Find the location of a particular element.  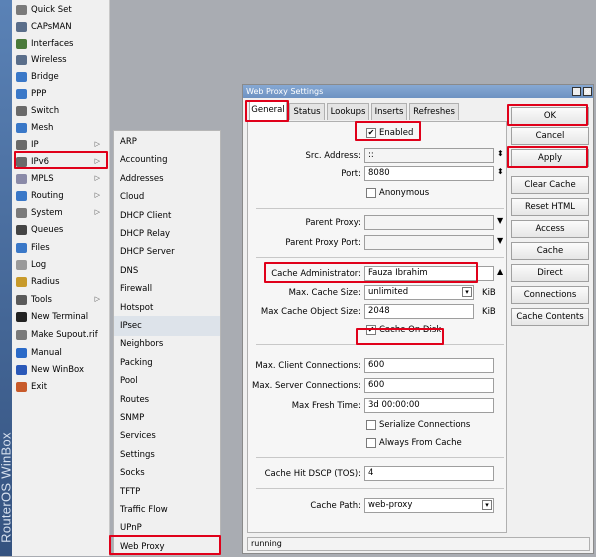

submenu-item-traffic-flow: Traffic Flow is located at coordinates (167, 510).